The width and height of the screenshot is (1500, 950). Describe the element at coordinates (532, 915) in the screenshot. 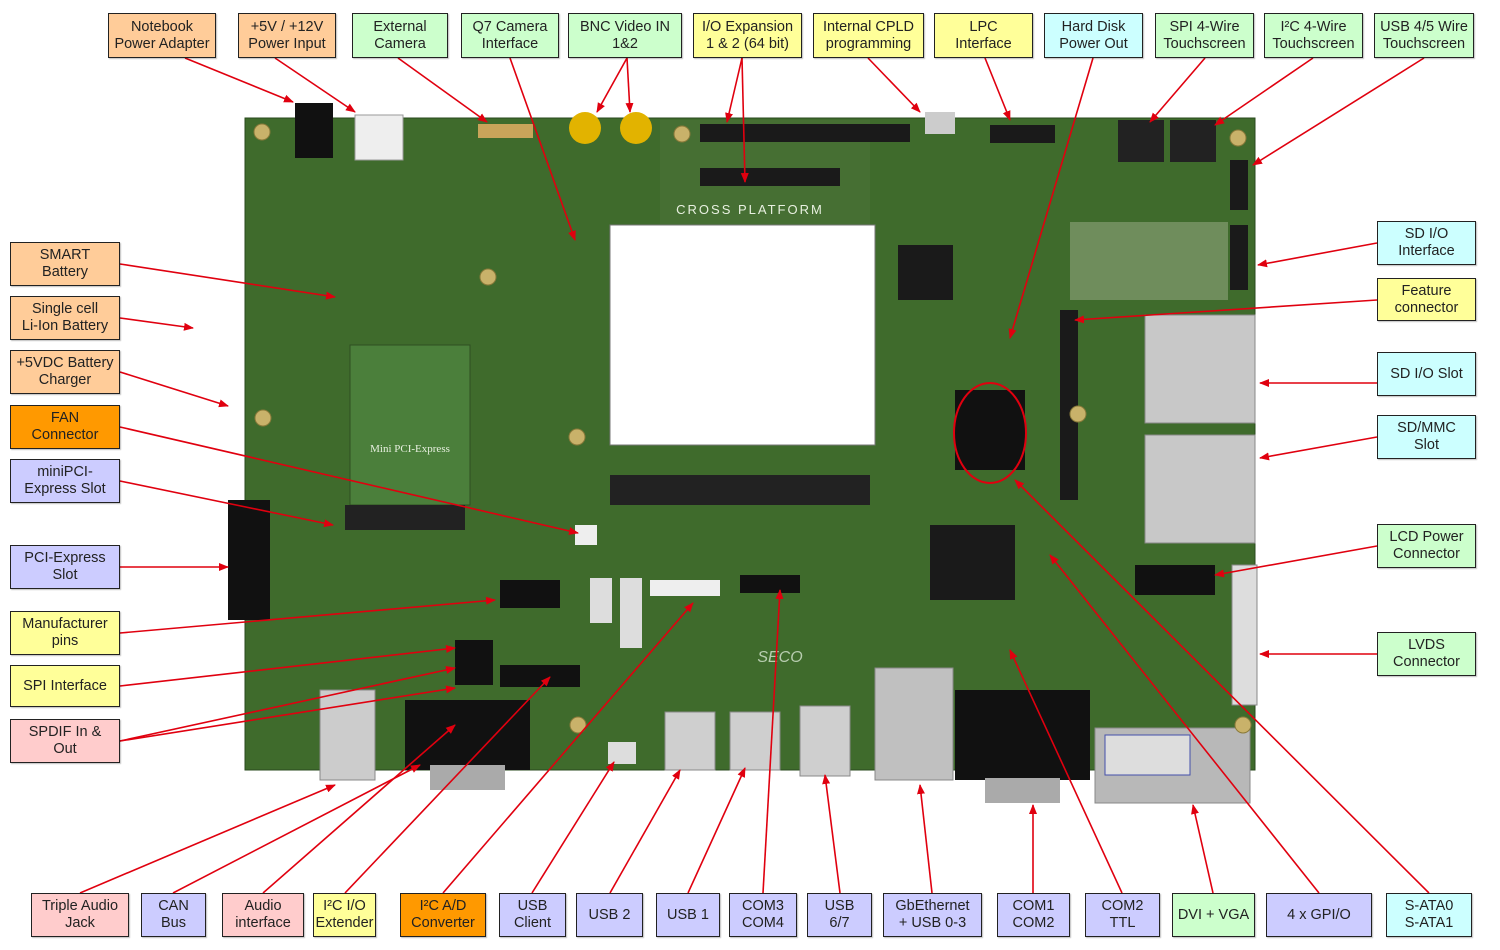

I see `label-usb-client: USB Client` at that location.